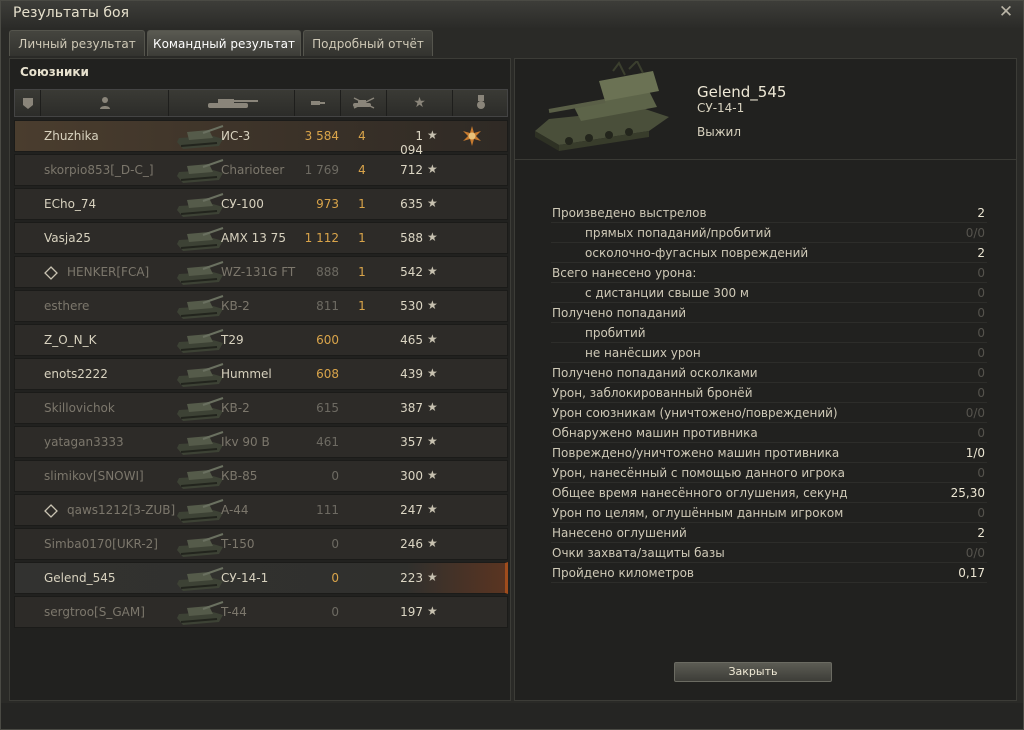 The height and width of the screenshot is (730, 1024). Describe the element at coordinates (975, 453) in the screenshot. I see `stat-value: 1/0` at that location.